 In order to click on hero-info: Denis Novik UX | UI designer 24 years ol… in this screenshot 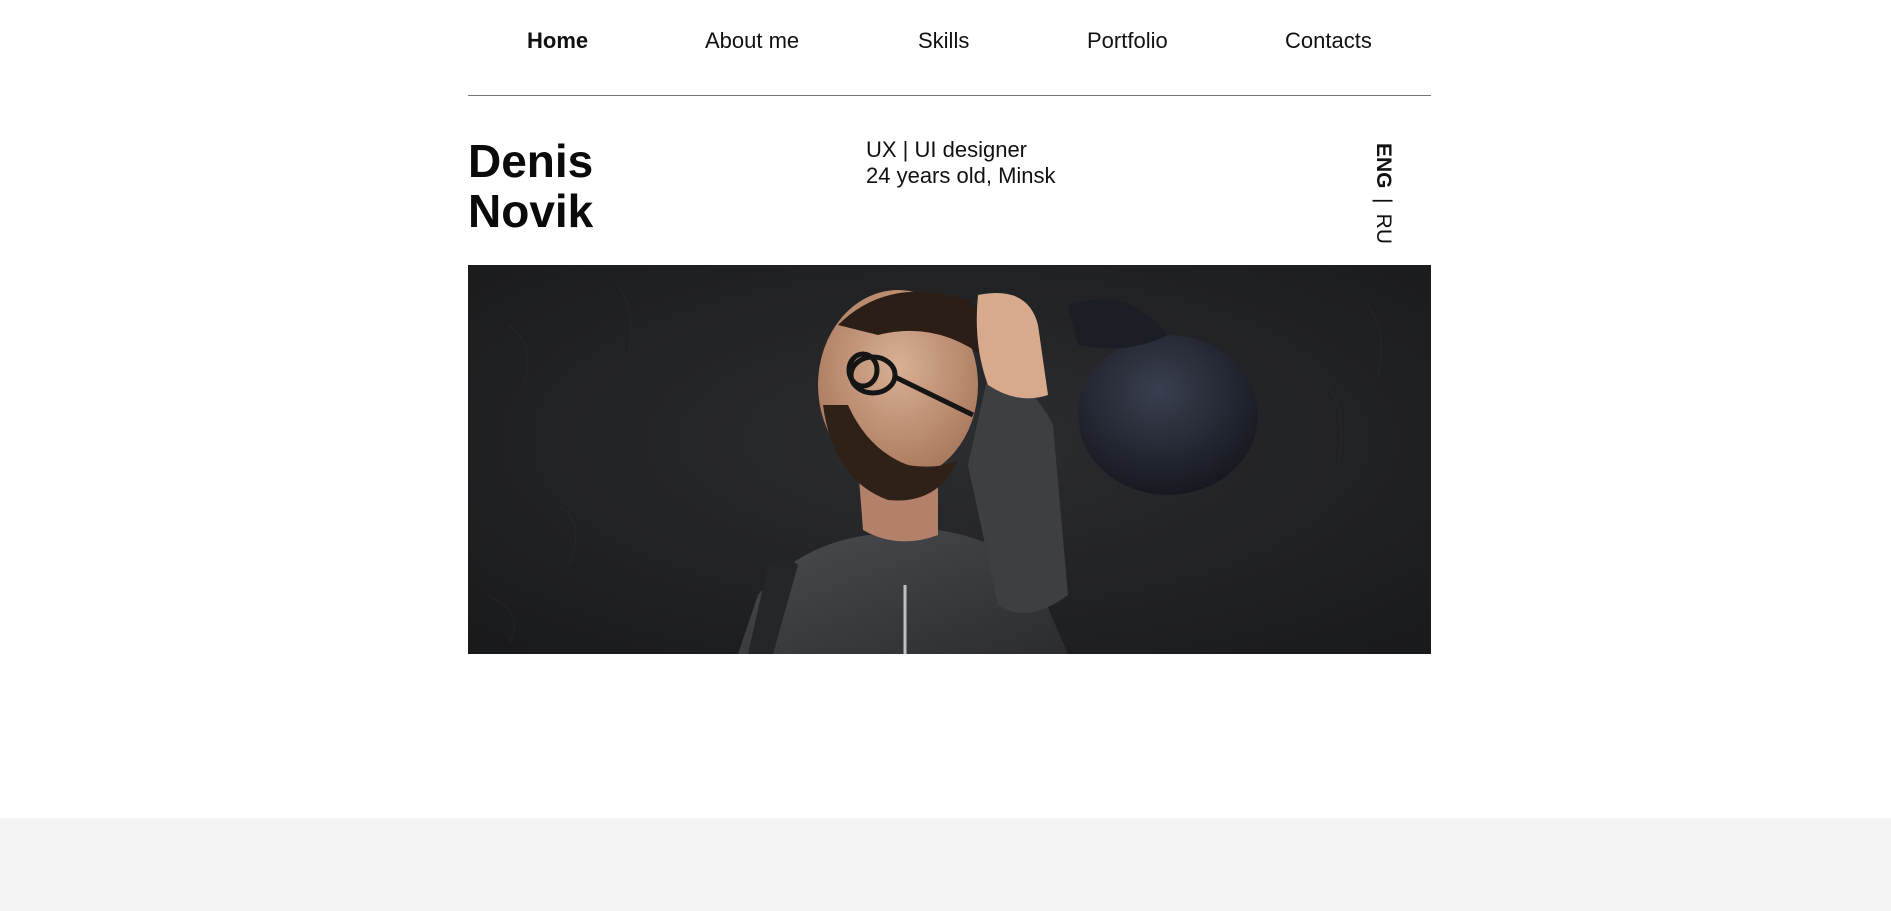, I will do `click(949, 180)`.